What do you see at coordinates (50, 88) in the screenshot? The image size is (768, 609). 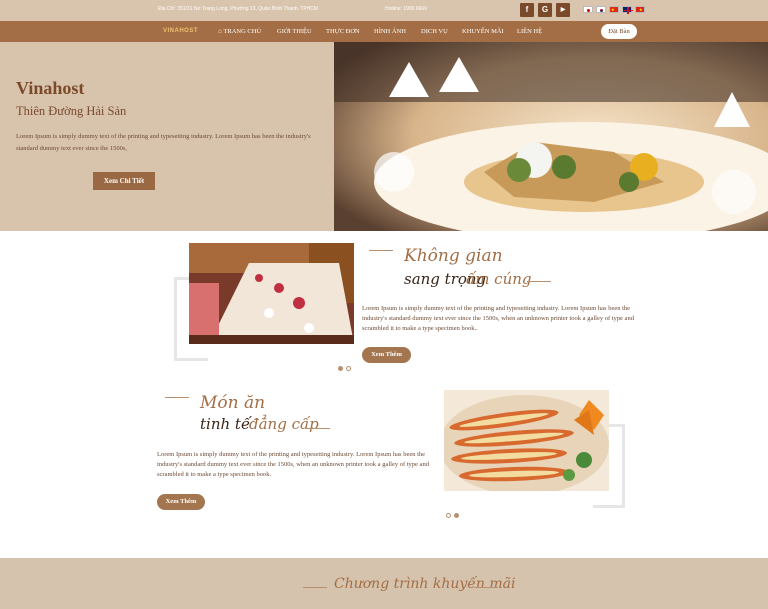 I see `hero-title: Vinahost` at bounding box center [50, 88].